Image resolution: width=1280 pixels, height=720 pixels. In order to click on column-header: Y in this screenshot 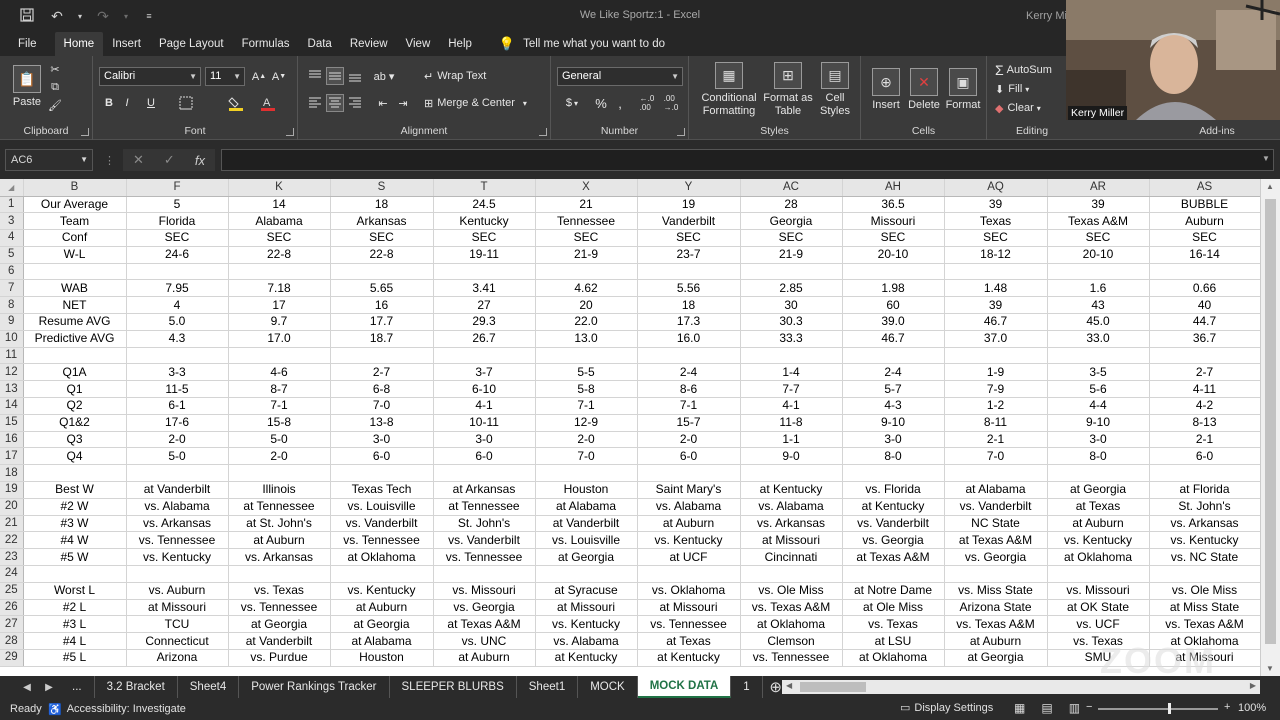, I will do `click(689, 188)`.